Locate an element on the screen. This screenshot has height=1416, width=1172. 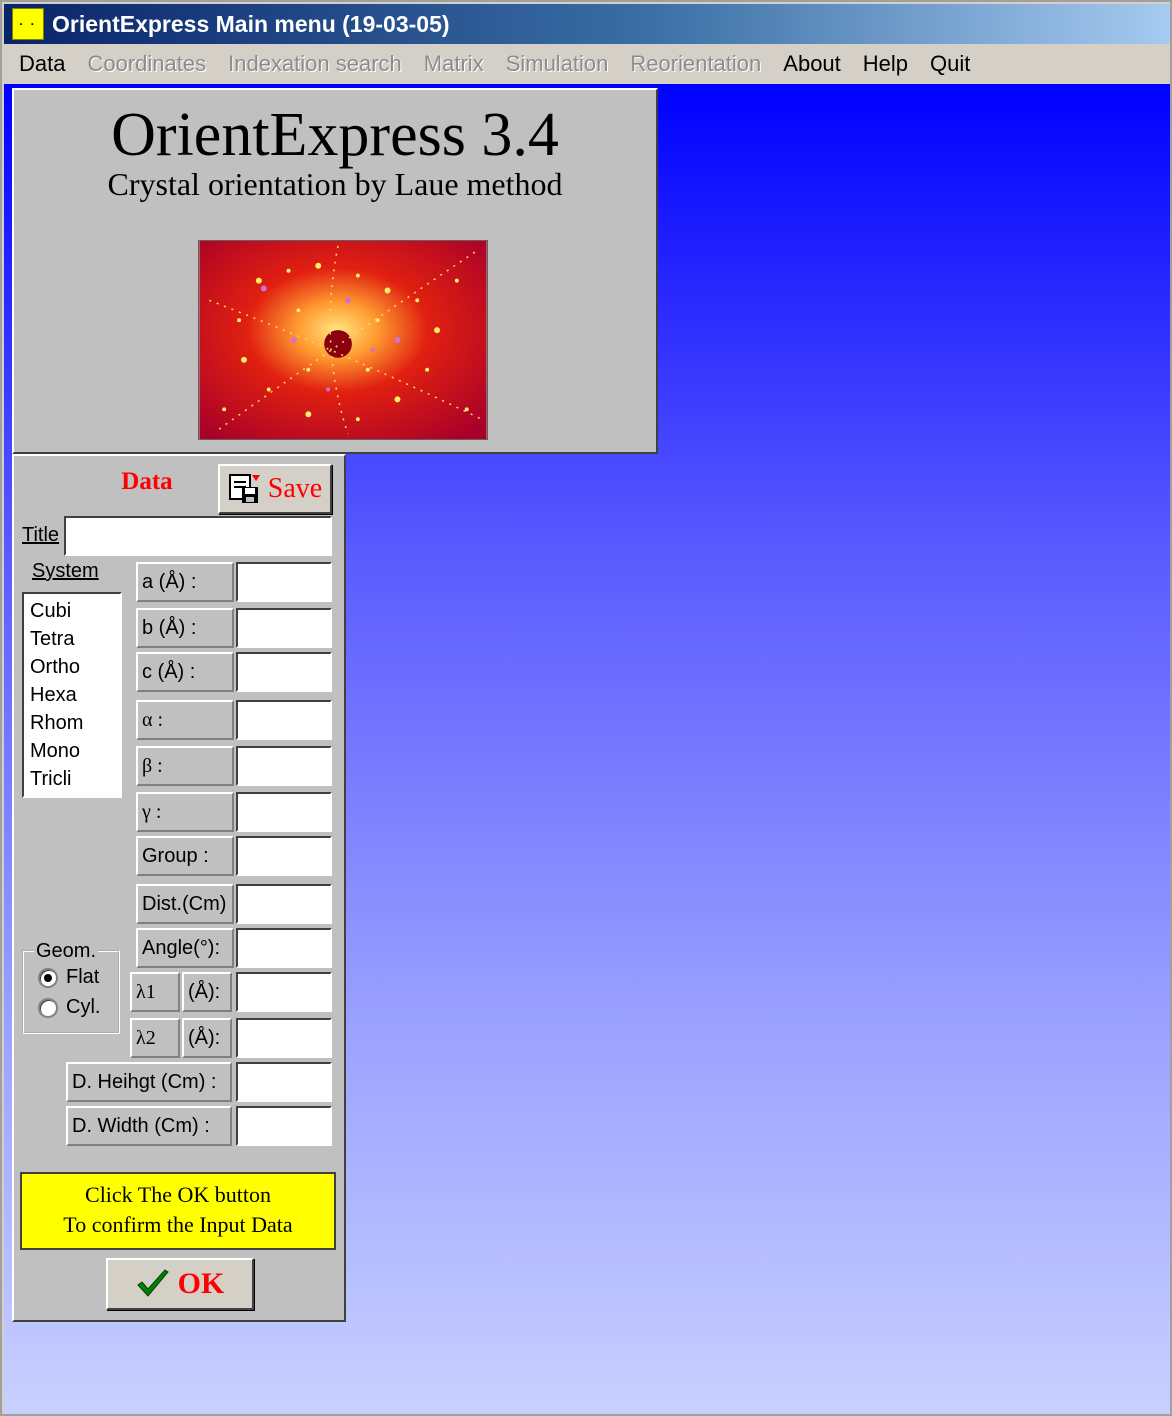
app-subtitle: Crystal orientation by Laue method is located at coordinates (335, 184).